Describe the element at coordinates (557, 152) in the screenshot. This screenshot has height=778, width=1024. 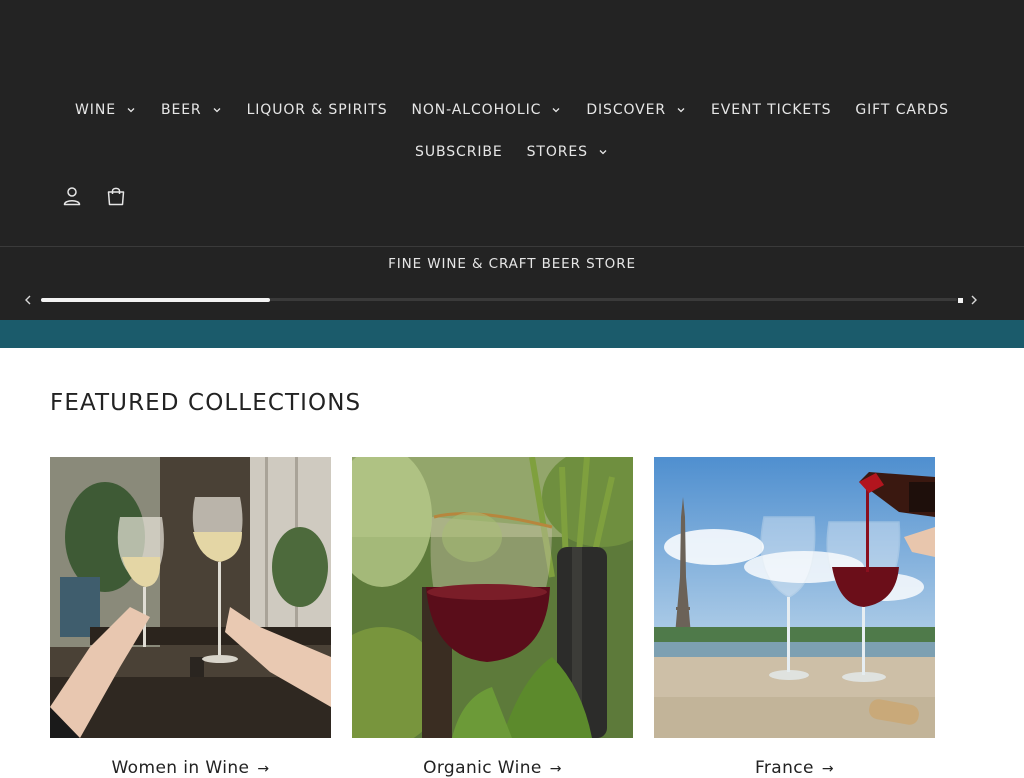
I see `nav-label: STORES` at that location.